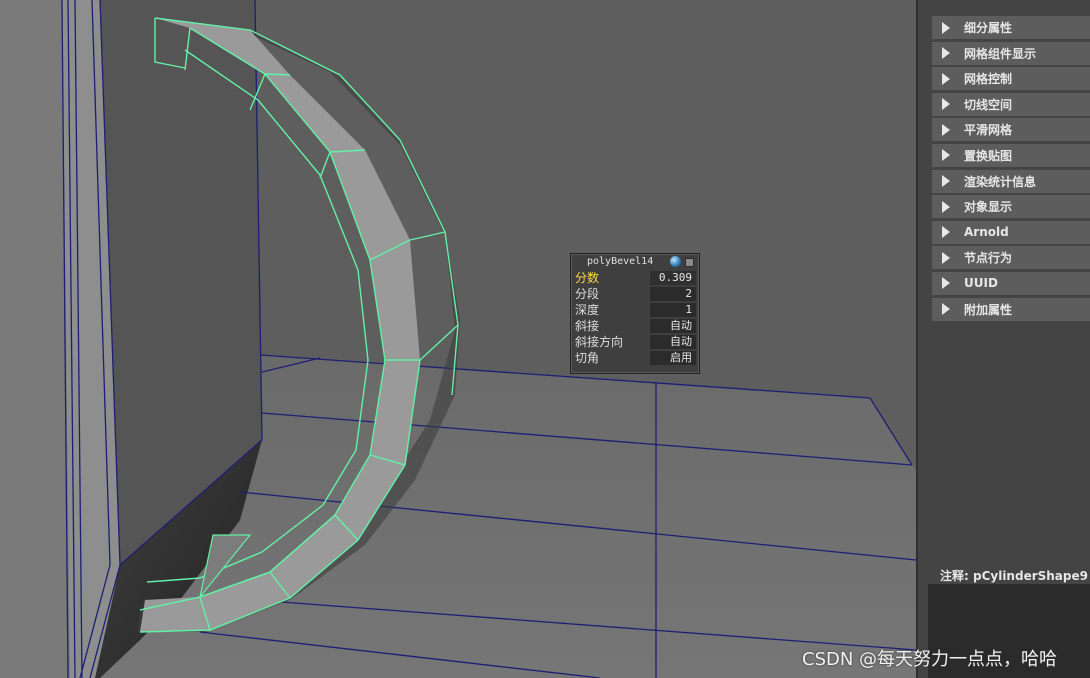  Describe the element at coordinates (587, 326) in the screenshot. I see `miter-label: 斜接` at that location.